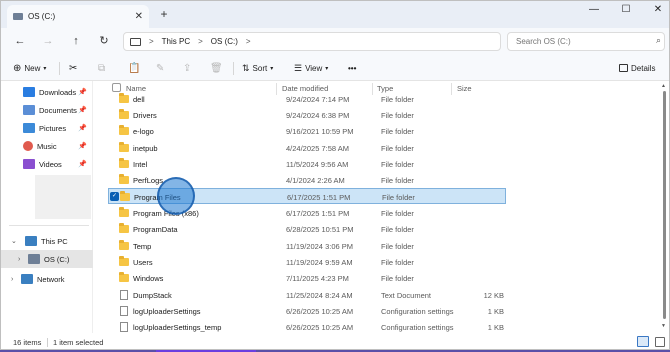 The height and width of the screenshot is (352, 670). Describe the element at coordinates (623, 68) in the screenshot. I see `details-pane-icon` at that location.